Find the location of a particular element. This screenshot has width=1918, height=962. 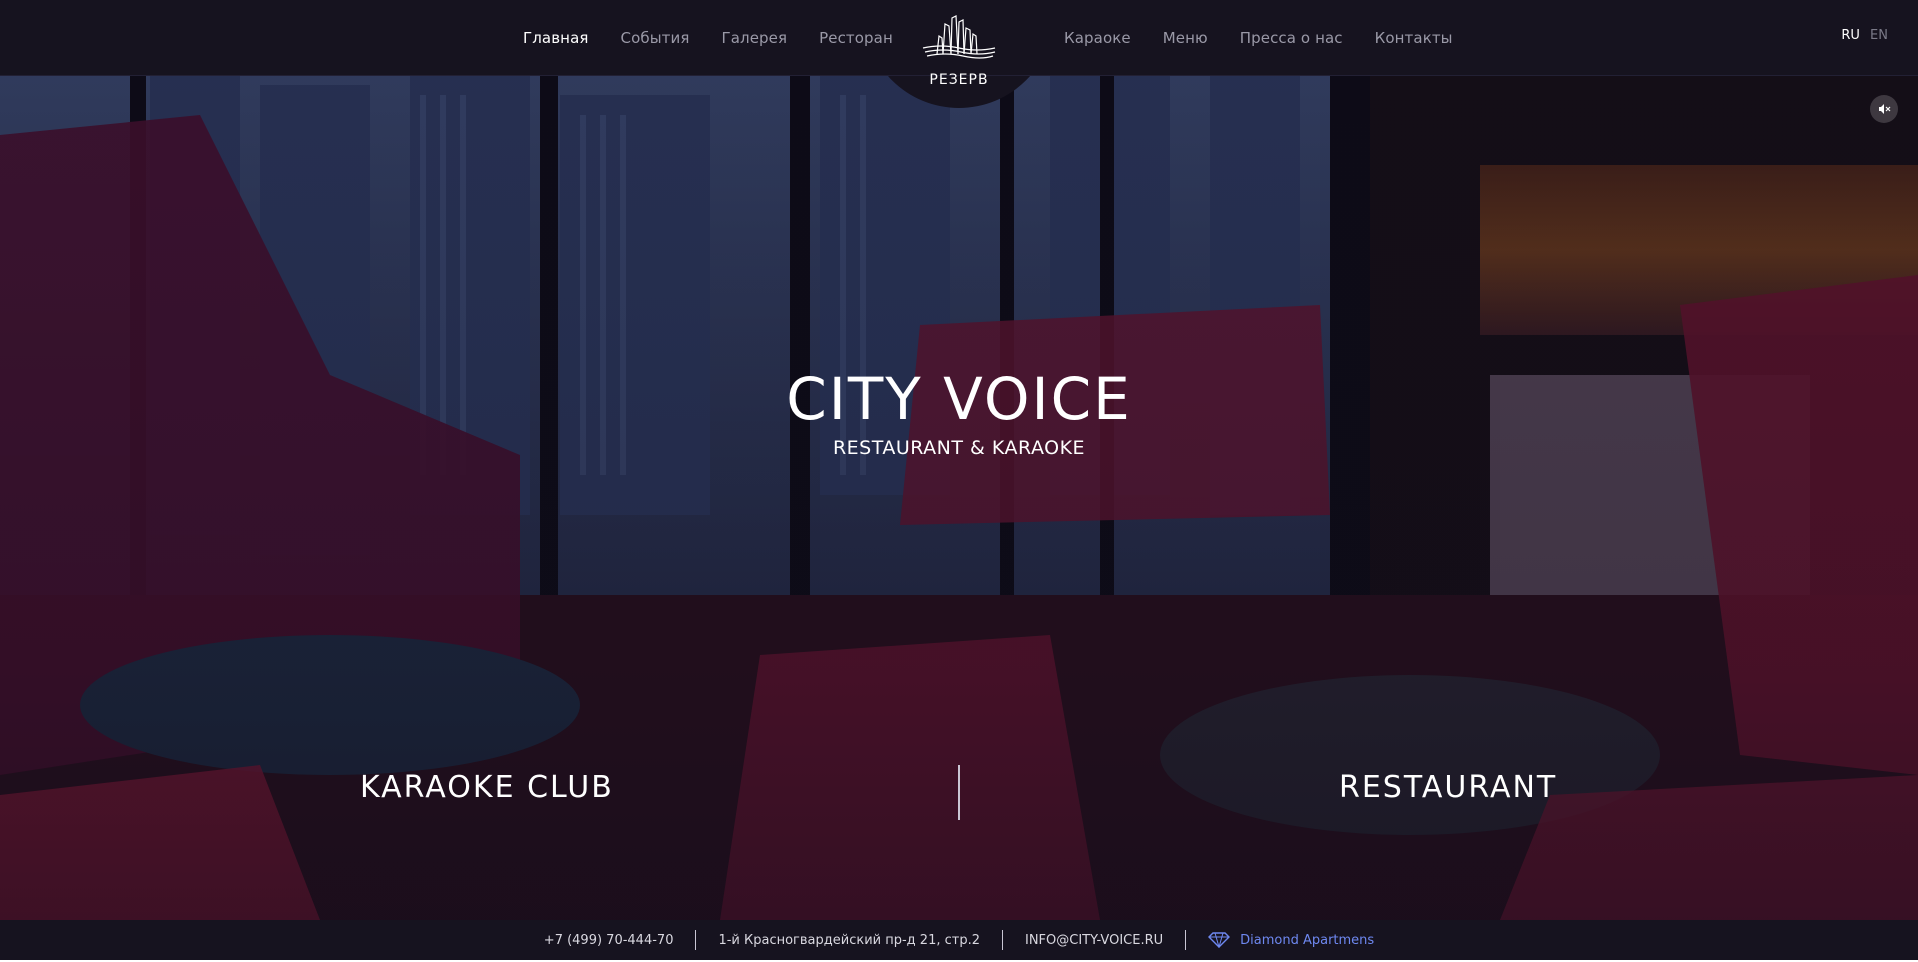

nav-item-restaurant: Ресторан is located at coordinates (856, 38).